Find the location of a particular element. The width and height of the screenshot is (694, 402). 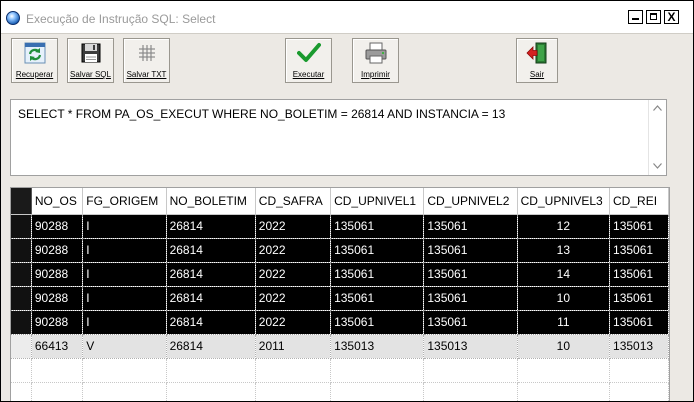

recuperar-button: Recuperar is located at coordinates (34, 60).